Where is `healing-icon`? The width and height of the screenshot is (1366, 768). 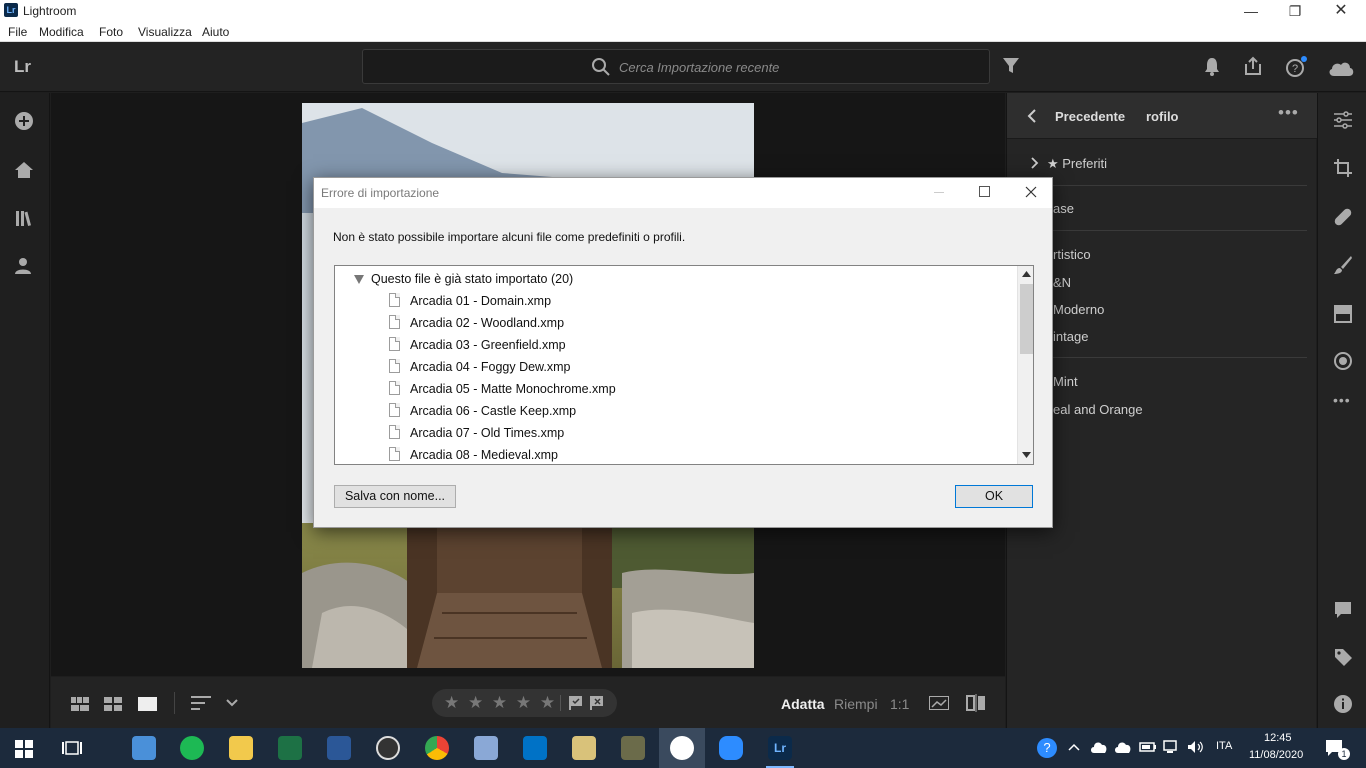 healing-icon is located at coordinates (1343, 217).